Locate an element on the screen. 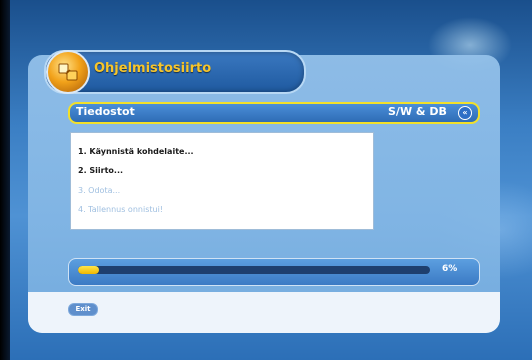 The height and width of the screenshot is (360, 532). step-item: 4. Tallennus onnistui! is located at coordinates (120, 209).